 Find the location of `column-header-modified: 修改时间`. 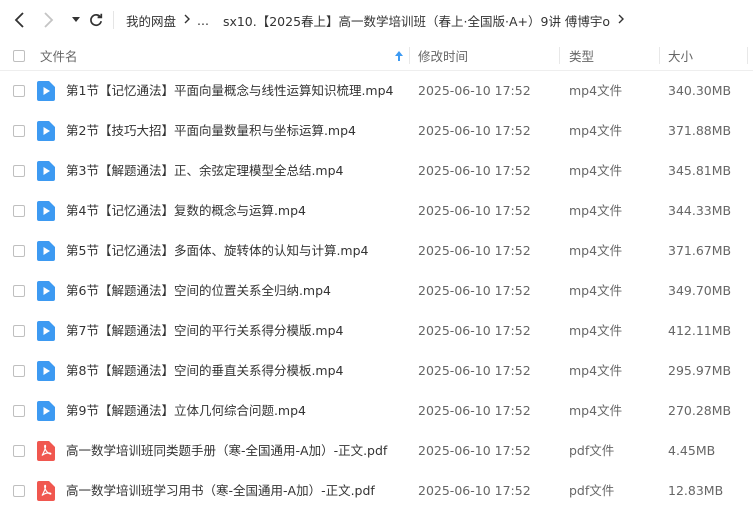

column-header-modified: 修改时间 is located at coordinates (443, 55).